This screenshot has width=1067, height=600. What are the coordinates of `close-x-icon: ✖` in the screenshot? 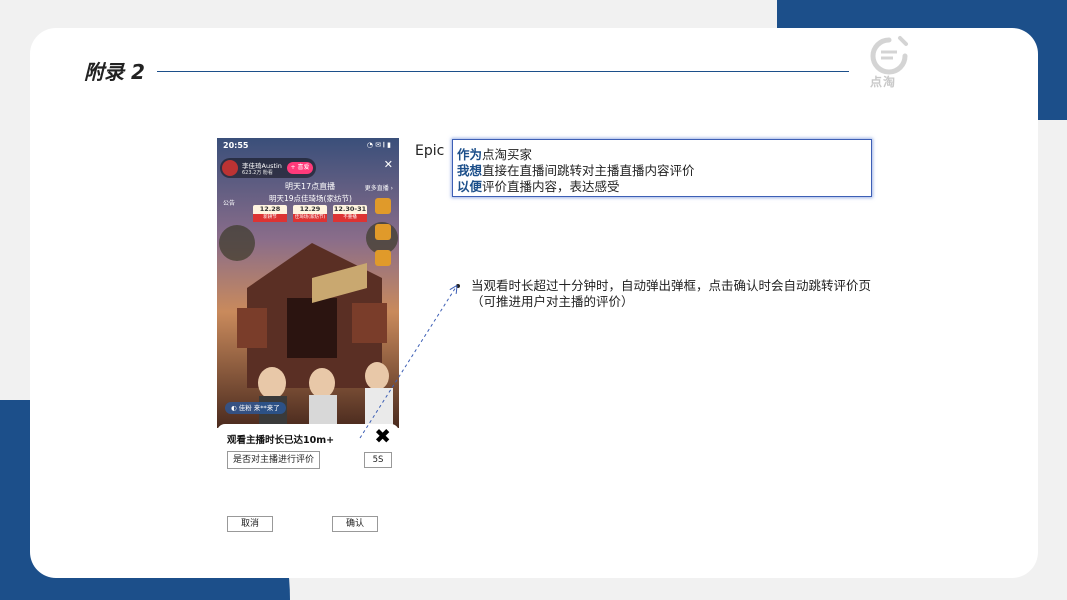 It's located at (382, 436).